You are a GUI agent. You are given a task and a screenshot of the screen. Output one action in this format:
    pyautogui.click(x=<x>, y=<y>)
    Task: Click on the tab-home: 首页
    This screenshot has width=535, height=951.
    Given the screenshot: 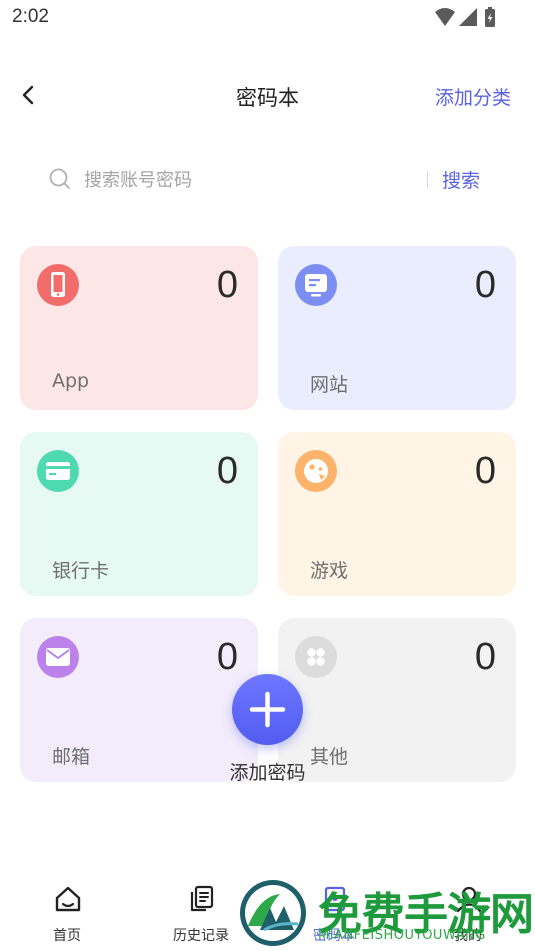 What is the action you would take?
    pyautogui.click(x=67, y=911)
    